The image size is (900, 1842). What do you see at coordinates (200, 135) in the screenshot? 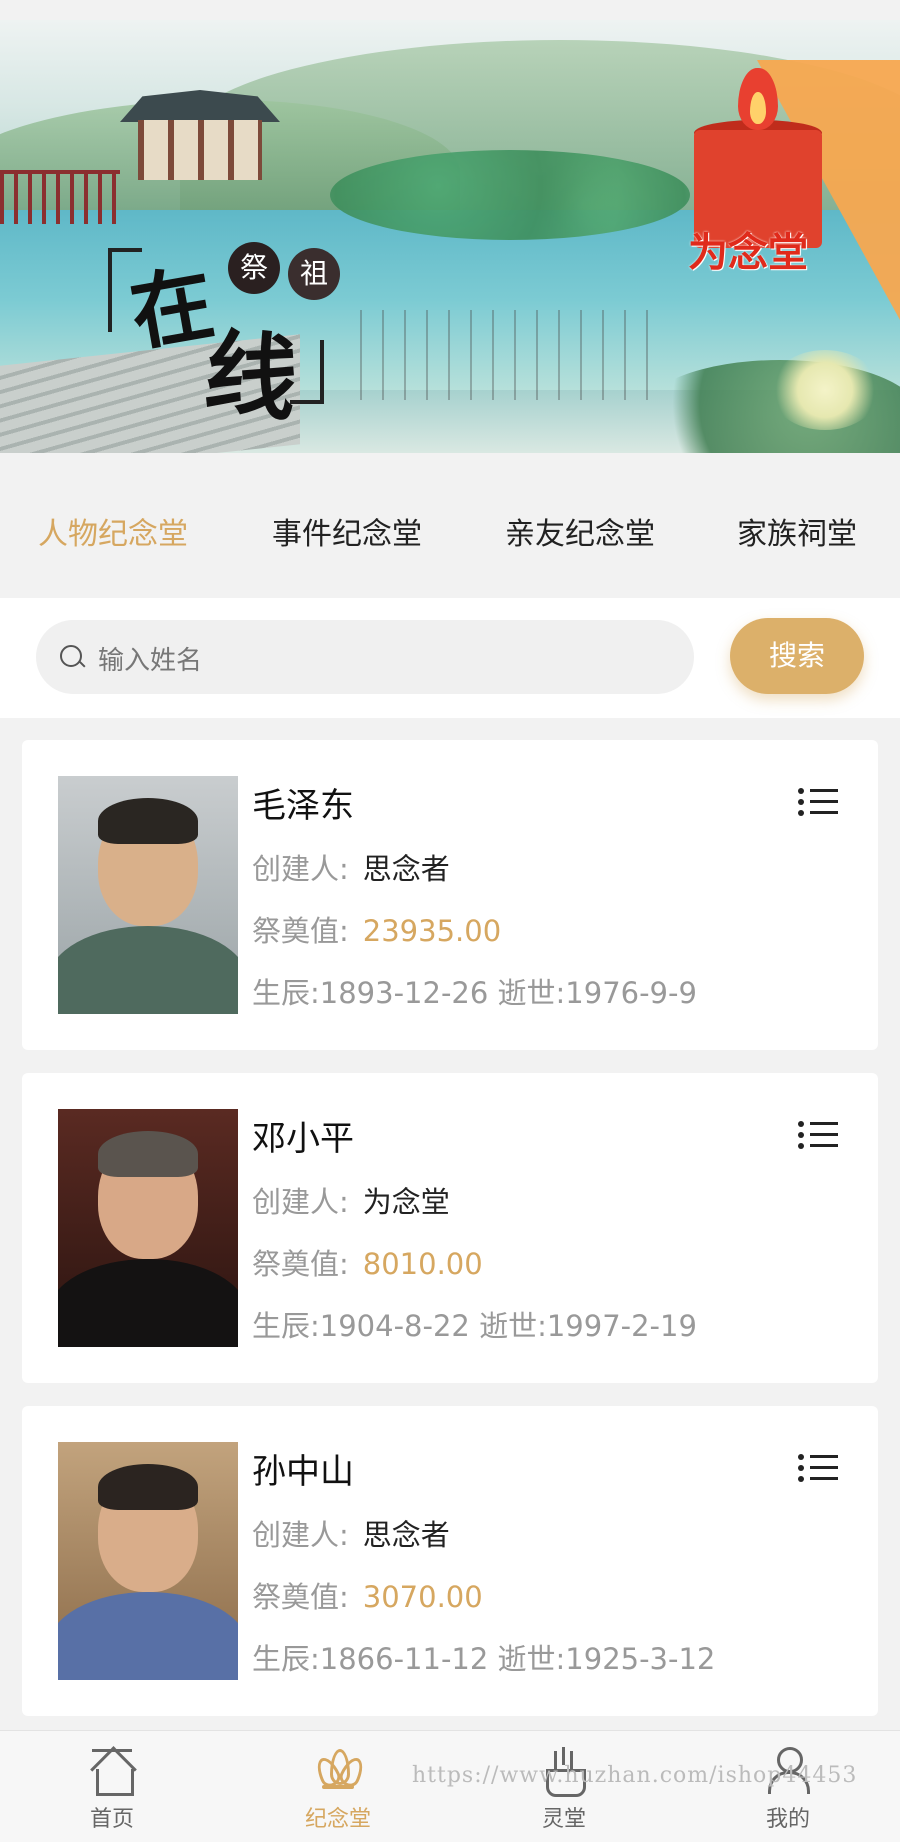
I see `banner-pavilion` at bounding box center [200, 135].